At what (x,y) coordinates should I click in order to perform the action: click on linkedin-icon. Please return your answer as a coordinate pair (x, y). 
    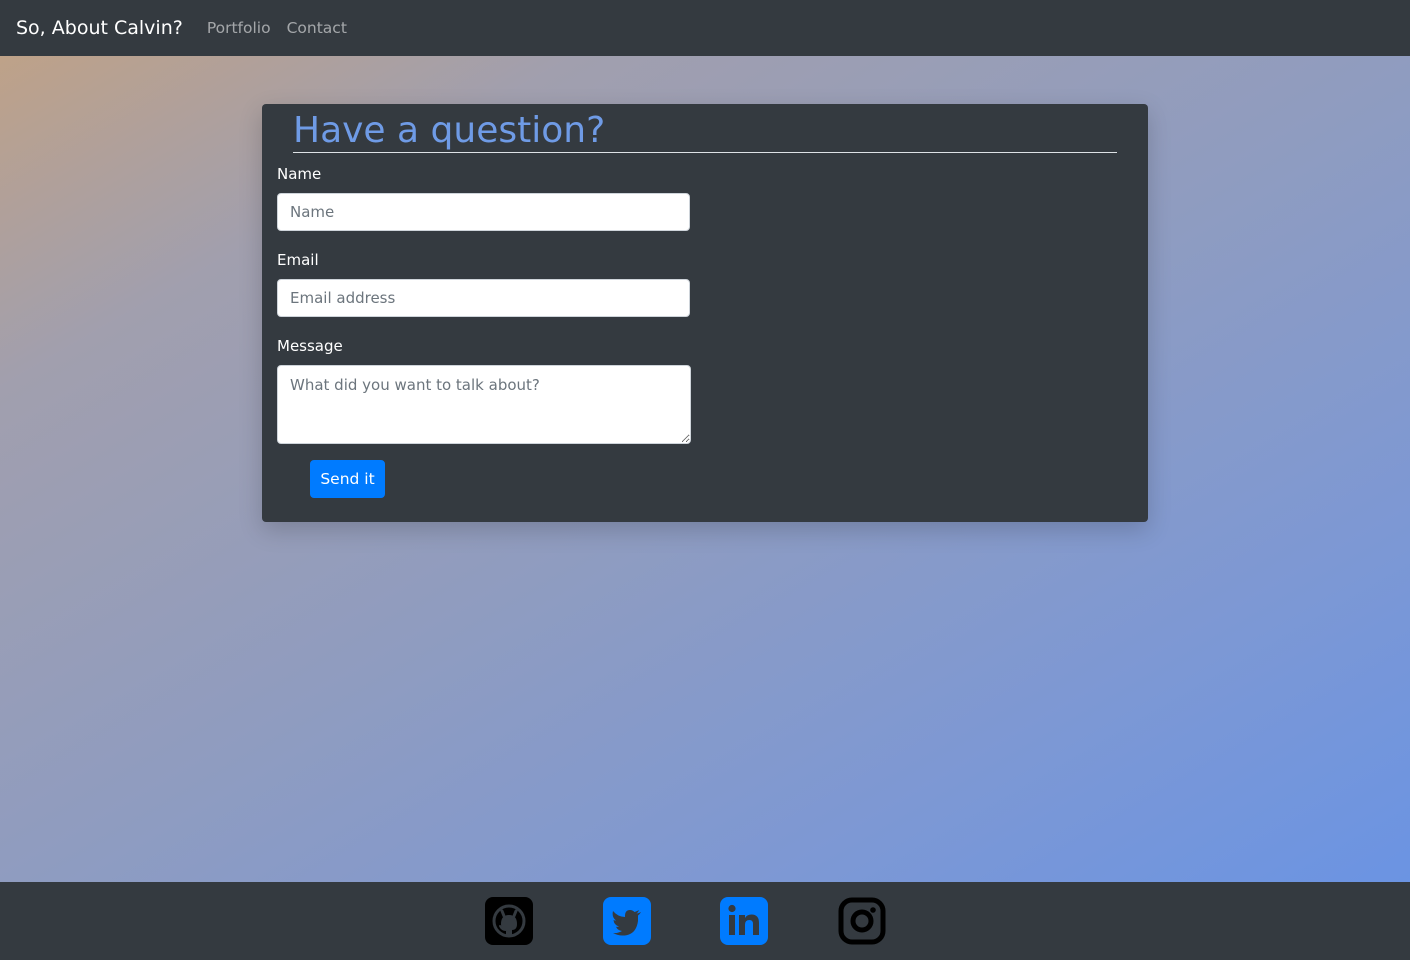
    Looking at the image, I should click on (744, 921).